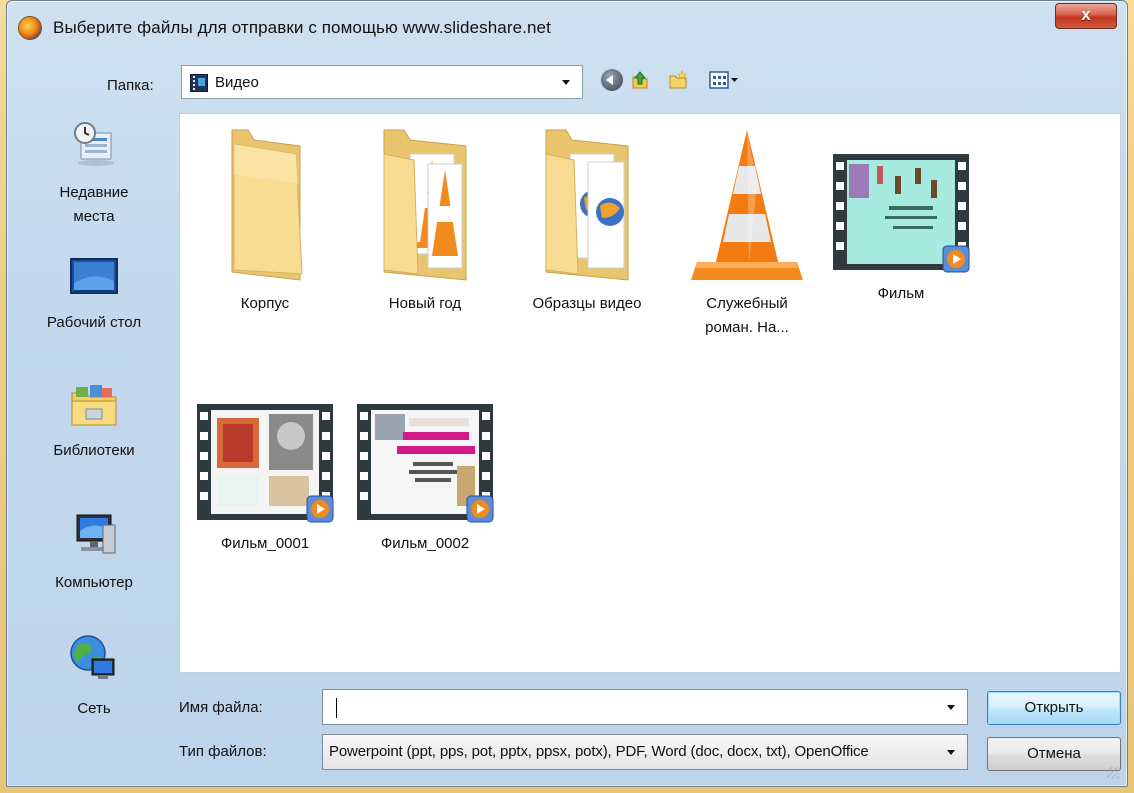  Describe the element at coordinates (94, 296) in the screenshot. I see `place-desktop: Рабочий стол` at that location.